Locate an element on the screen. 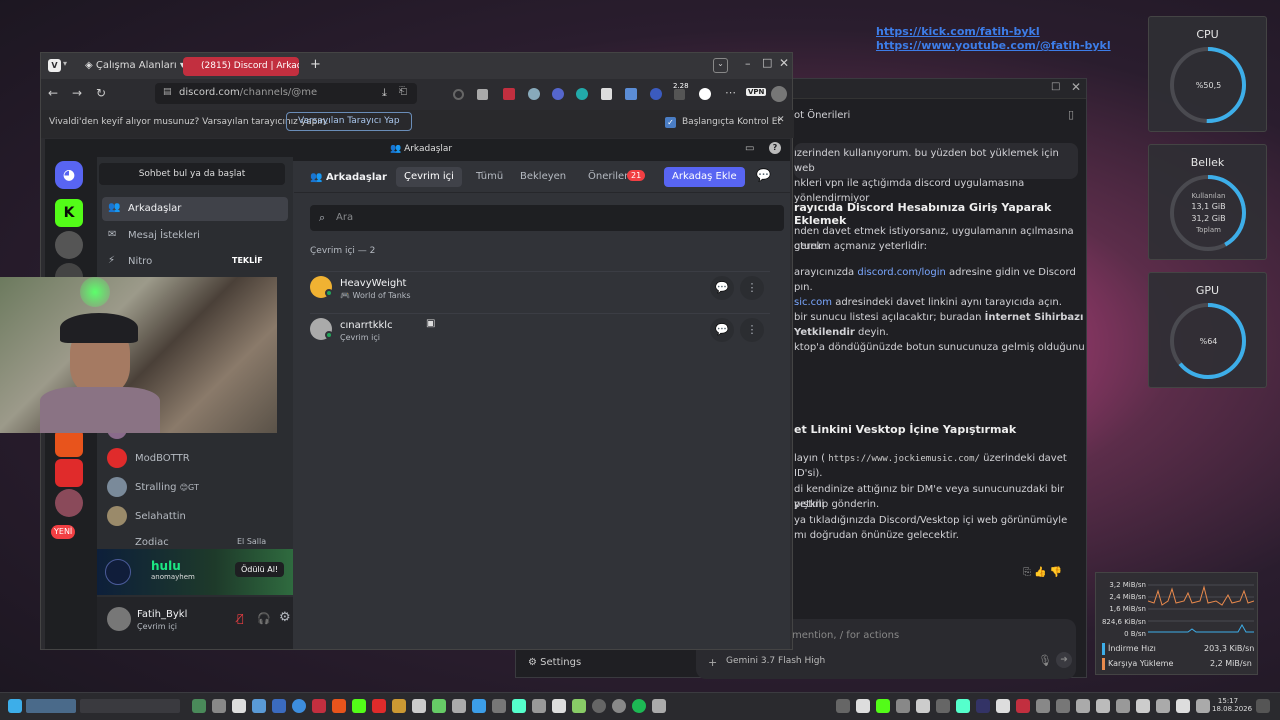 The width and height of the screenshot is (1280, 720). tab-suggestions: Öneriler is located at coordinates (608, 176).